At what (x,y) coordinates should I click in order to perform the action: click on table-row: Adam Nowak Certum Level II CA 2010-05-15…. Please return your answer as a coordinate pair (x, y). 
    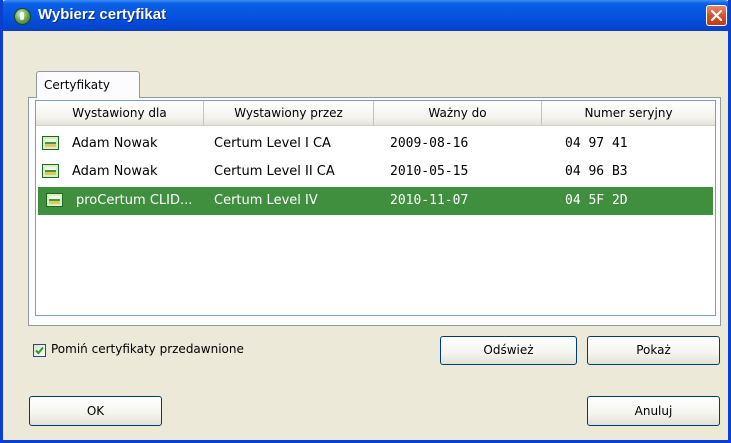
    Looking at the image, I should click on (375, 172).